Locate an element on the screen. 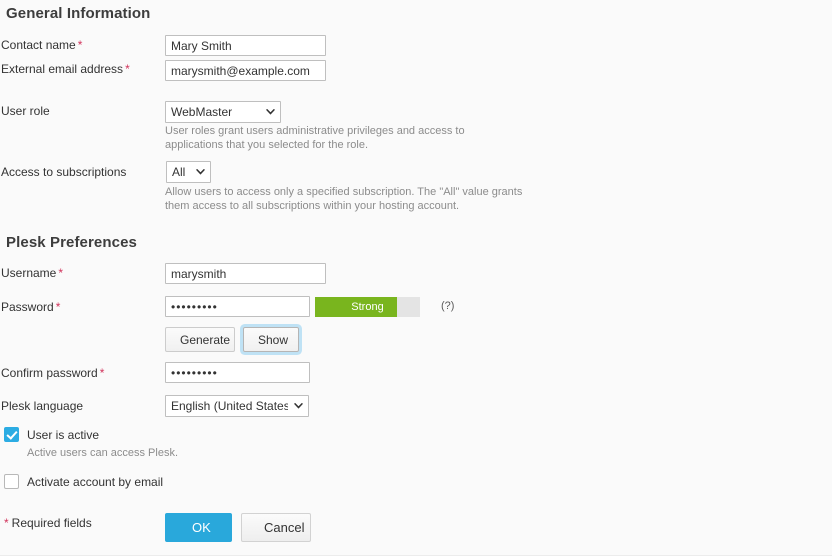 The width and height of the screenshot is (832, 556). field-row-contact-name: Contact name * is located at coordinates (41, 45).